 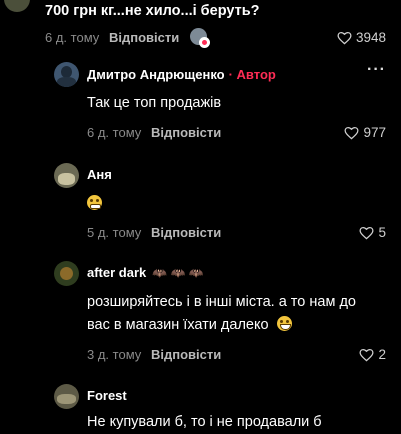 I want to click on small-heart-icon, so click(x=204, y=42).